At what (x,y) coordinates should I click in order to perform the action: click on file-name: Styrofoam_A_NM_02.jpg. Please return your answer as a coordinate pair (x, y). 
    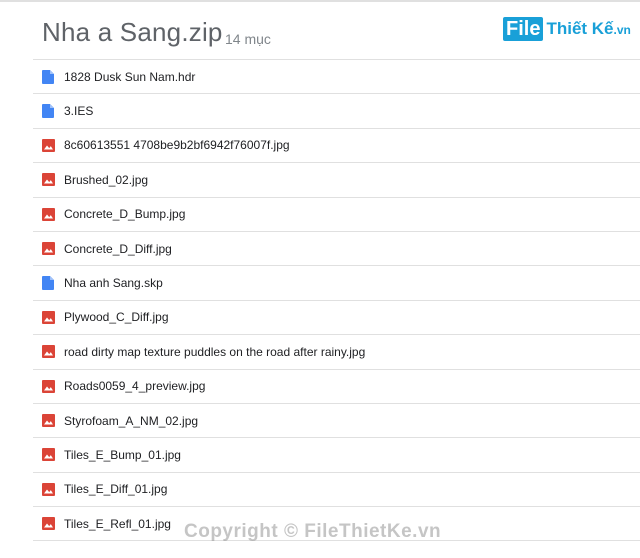
    Looking at the image, I should click on (131, 420).